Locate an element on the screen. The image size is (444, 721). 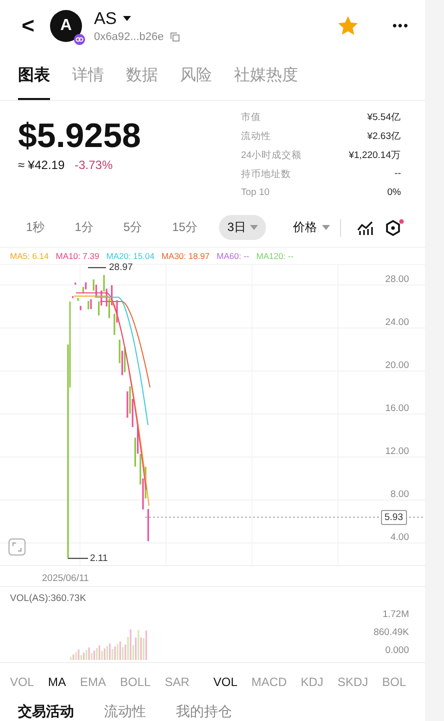
star-icon is located at coordinates (348, 26).